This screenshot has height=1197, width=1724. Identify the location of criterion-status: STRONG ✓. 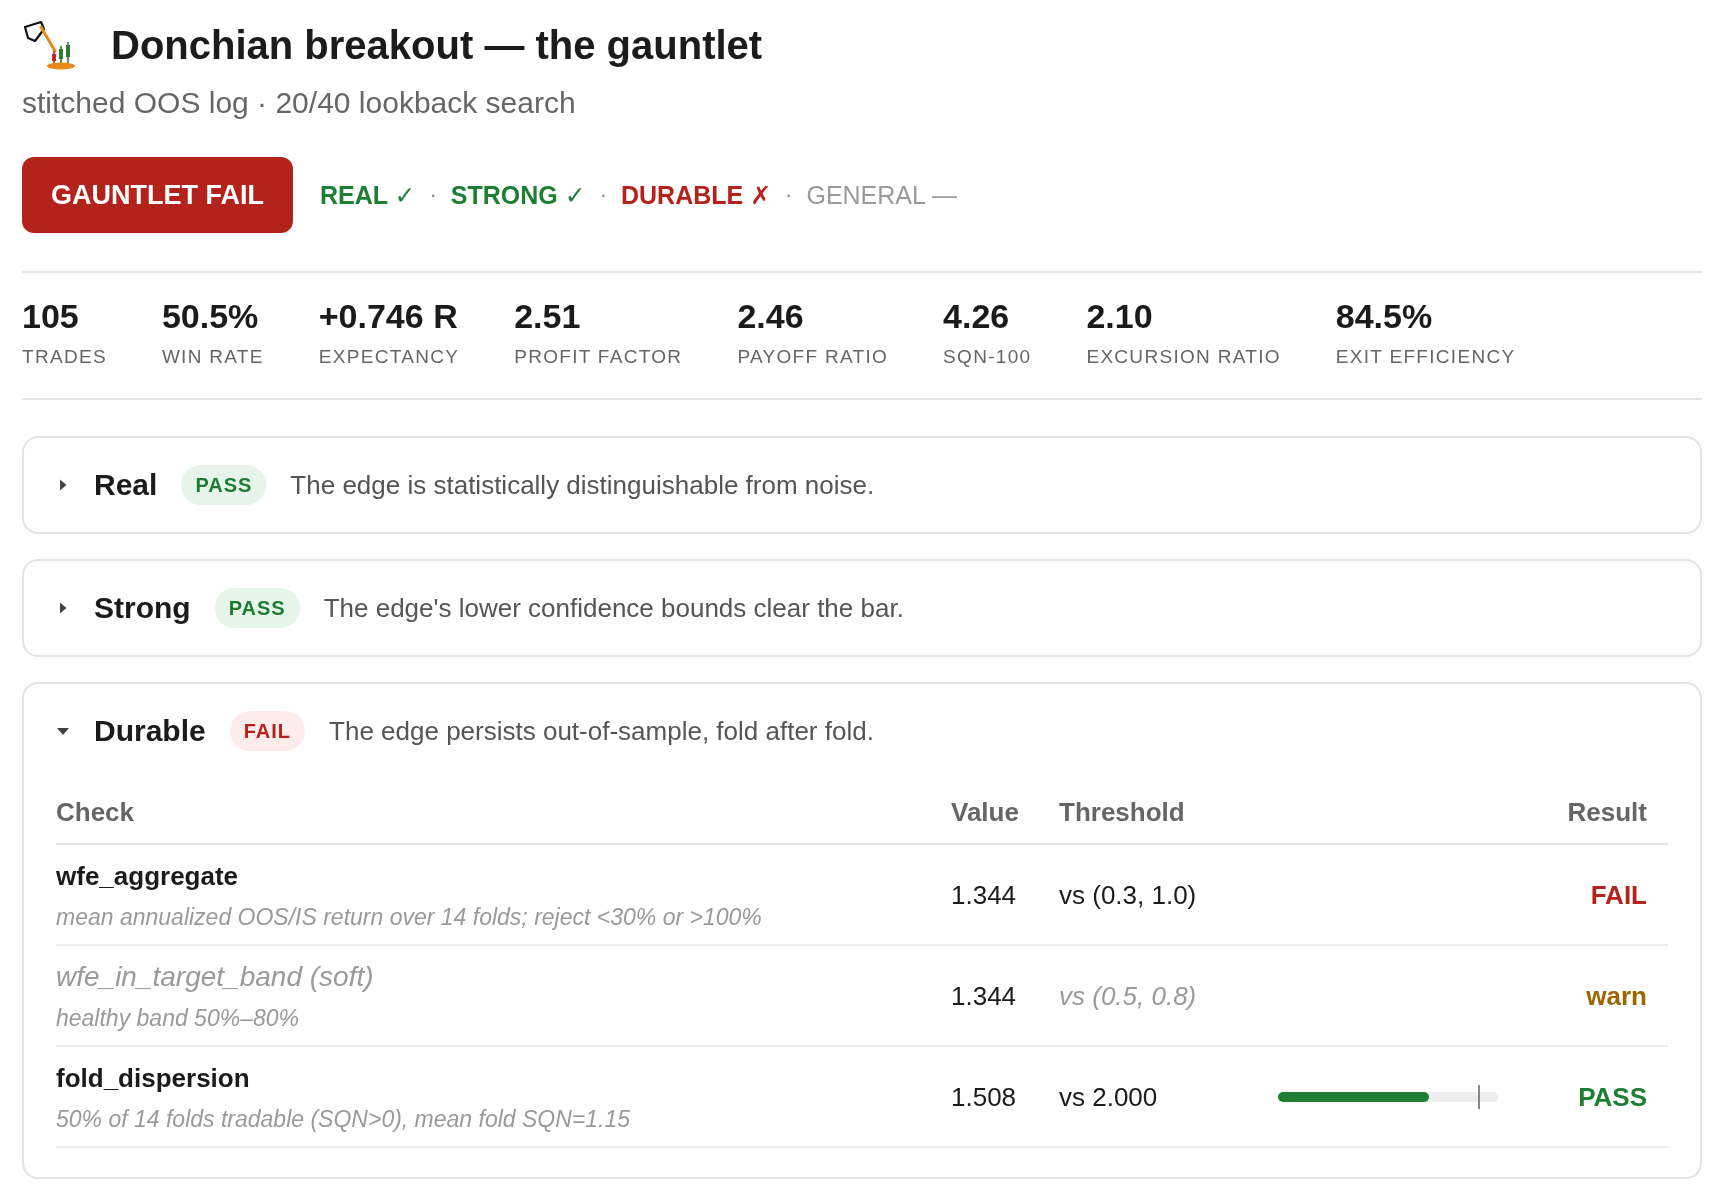
(518, 195).